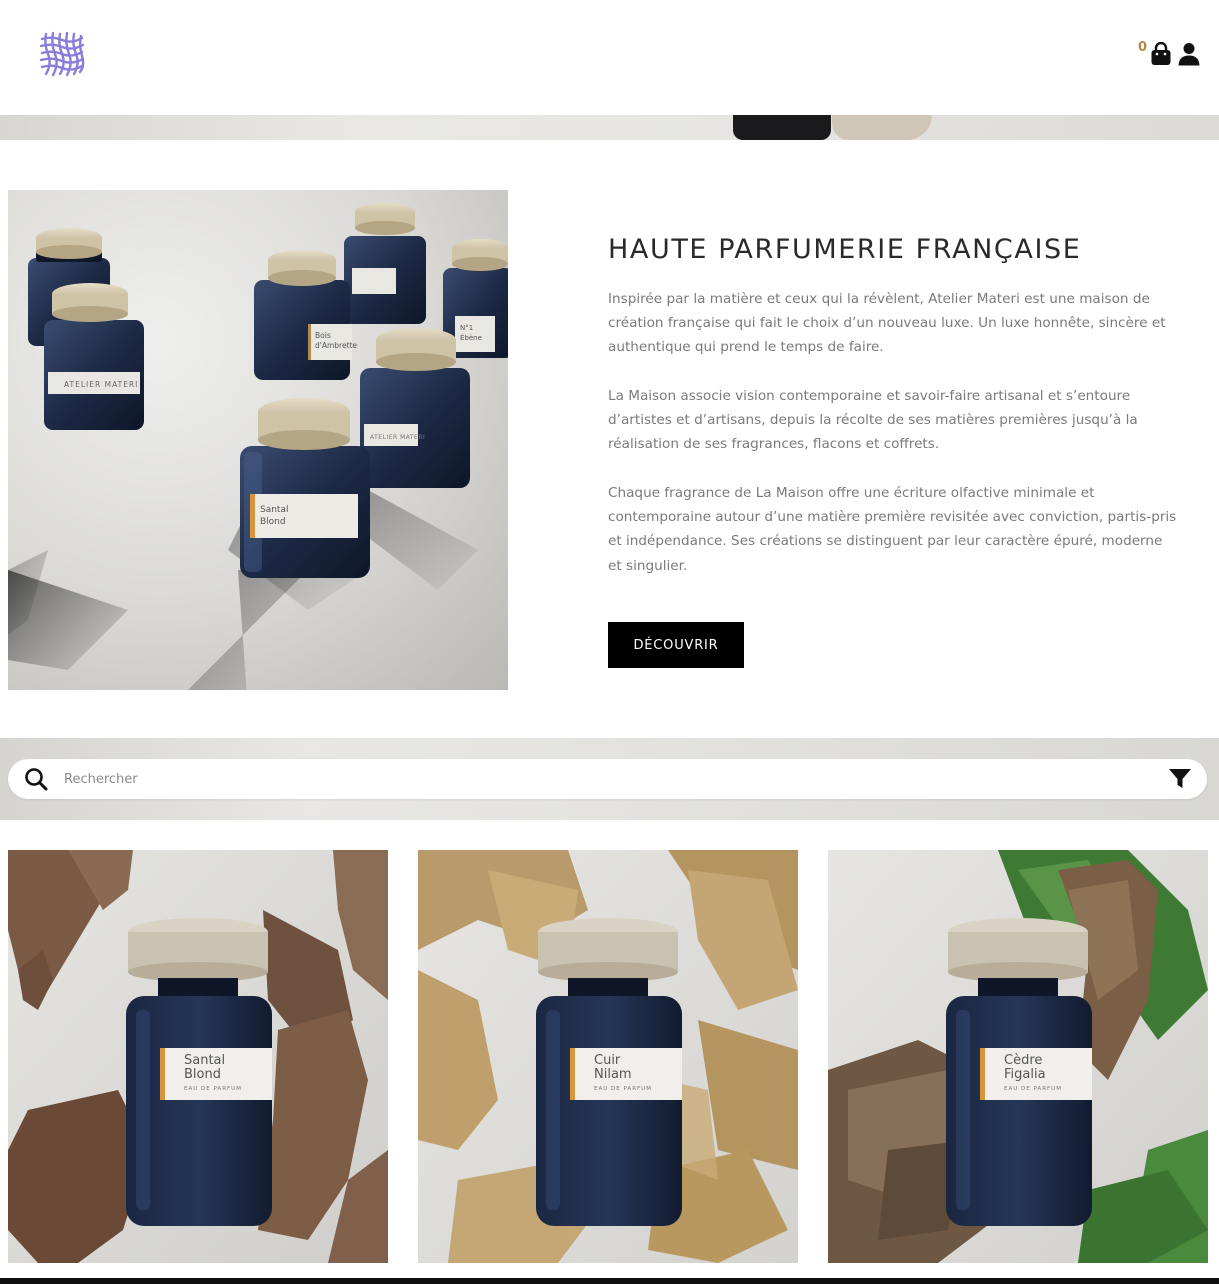 This screenshot has width=1219, height=1284. Describe the element at coordinates (466, 328) in the screenshot. I see `bottle-label-ebene-line1: N°1` at that location.